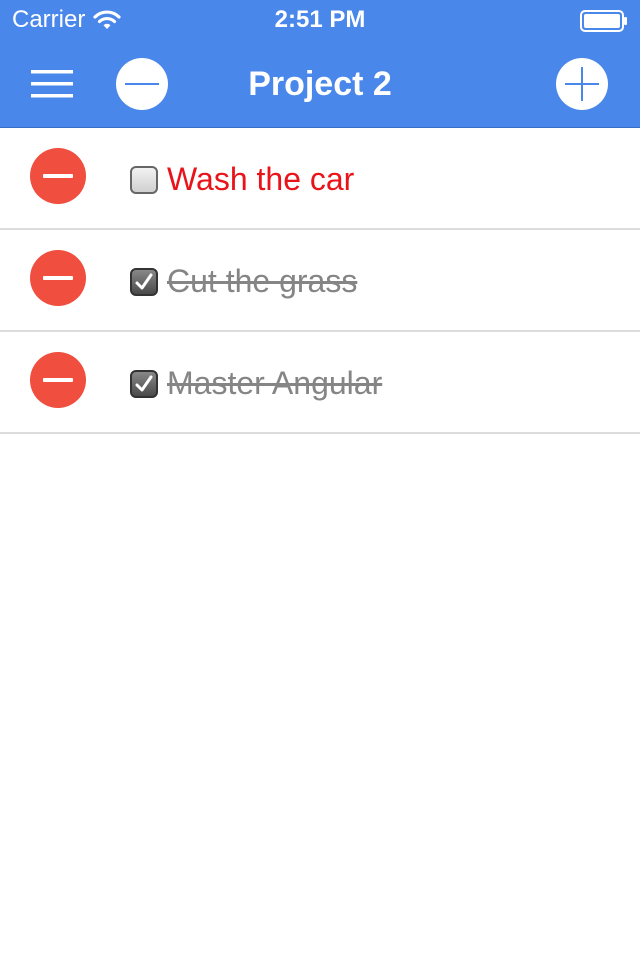 The height and width of the screenshot is (960, 640). I want to click on task-label: Master Angular, so click(275, 383).